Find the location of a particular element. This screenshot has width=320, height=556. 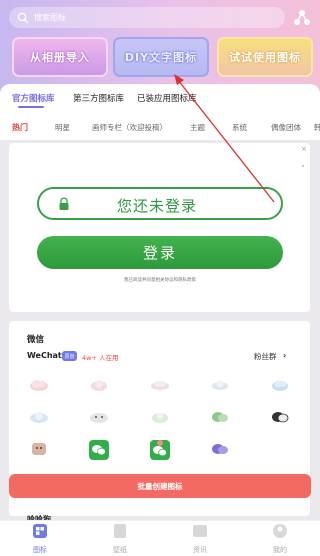

lock-icon is located at coordinates (64, 203).